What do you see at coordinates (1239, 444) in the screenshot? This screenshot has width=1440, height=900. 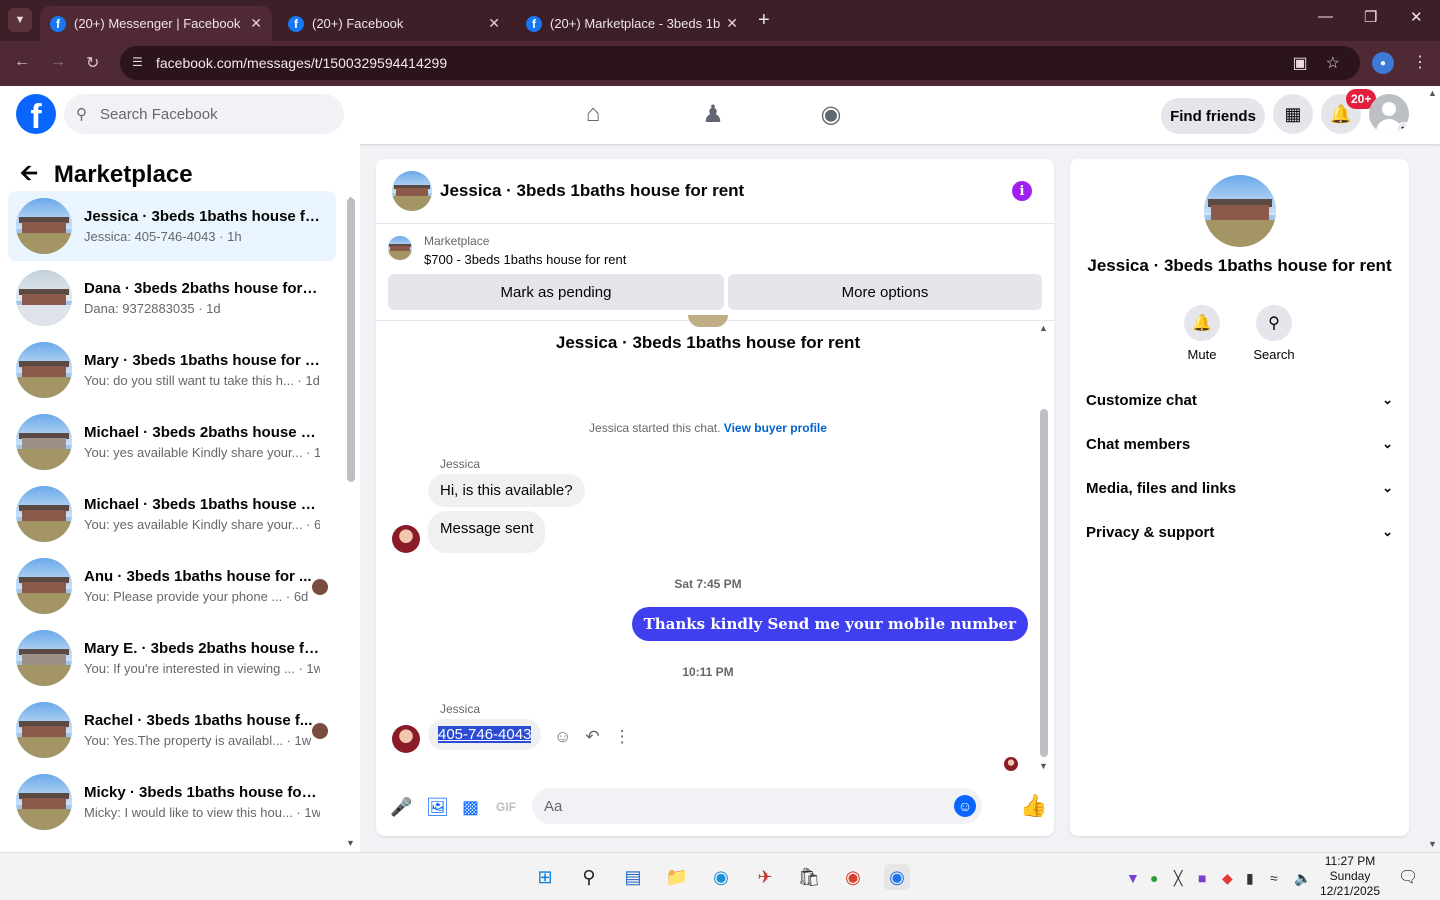 I see `chat-members-row: Chat members ⌄` at bounding box center [1239, 444].